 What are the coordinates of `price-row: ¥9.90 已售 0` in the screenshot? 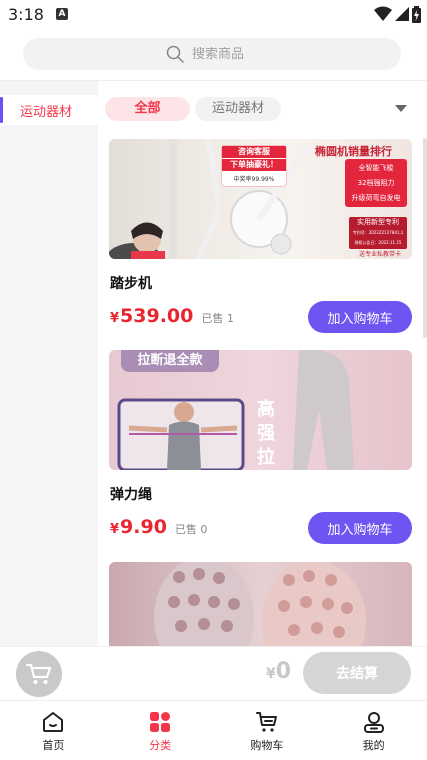 It's located at (158, 527).